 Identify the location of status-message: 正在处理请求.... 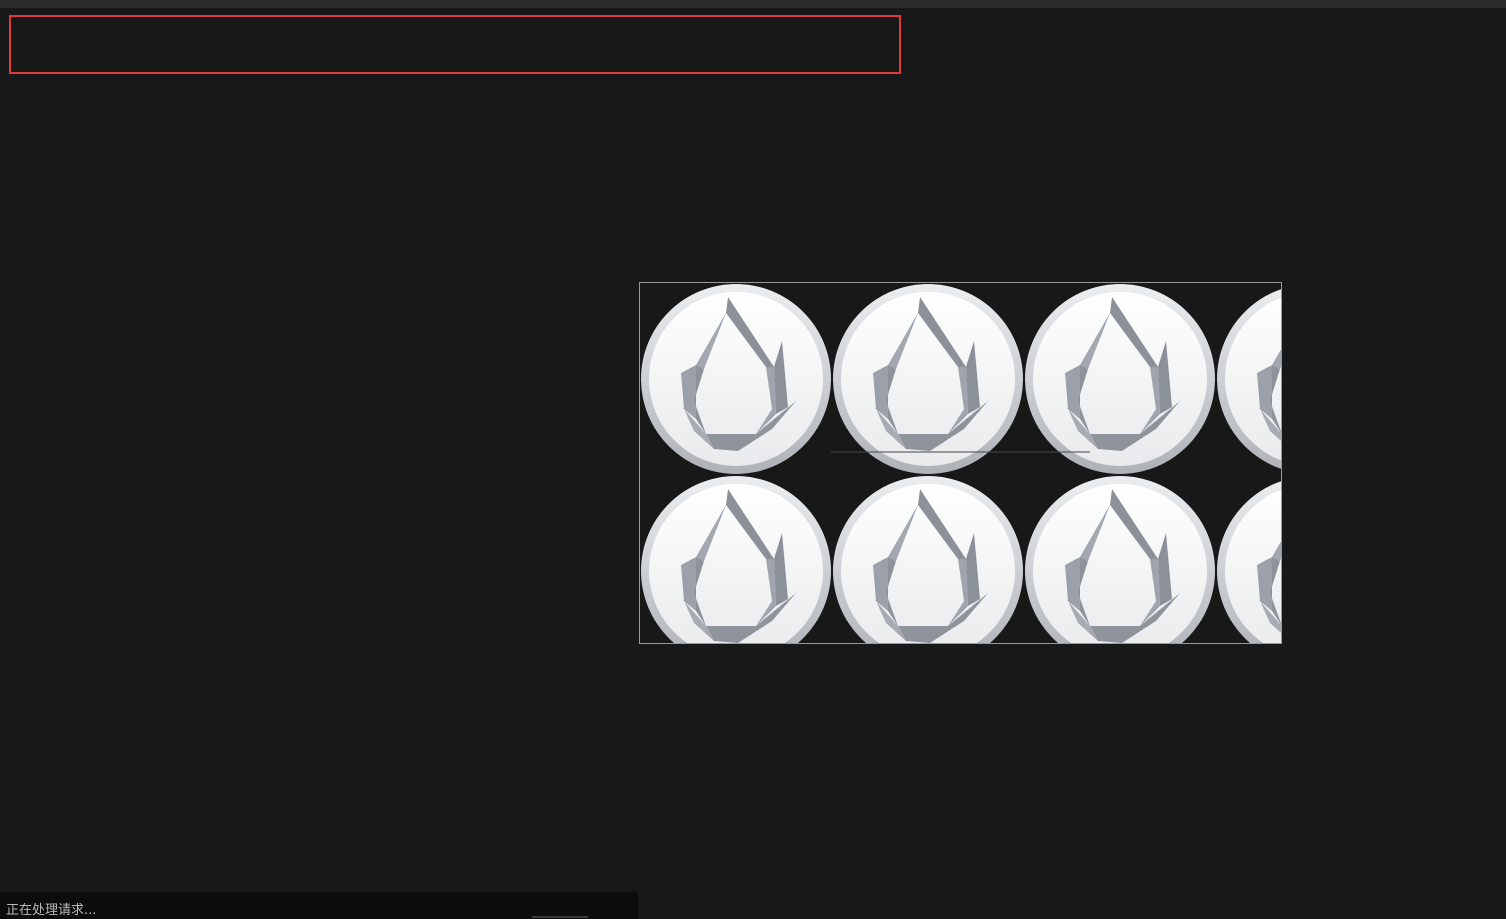
(51, 910).